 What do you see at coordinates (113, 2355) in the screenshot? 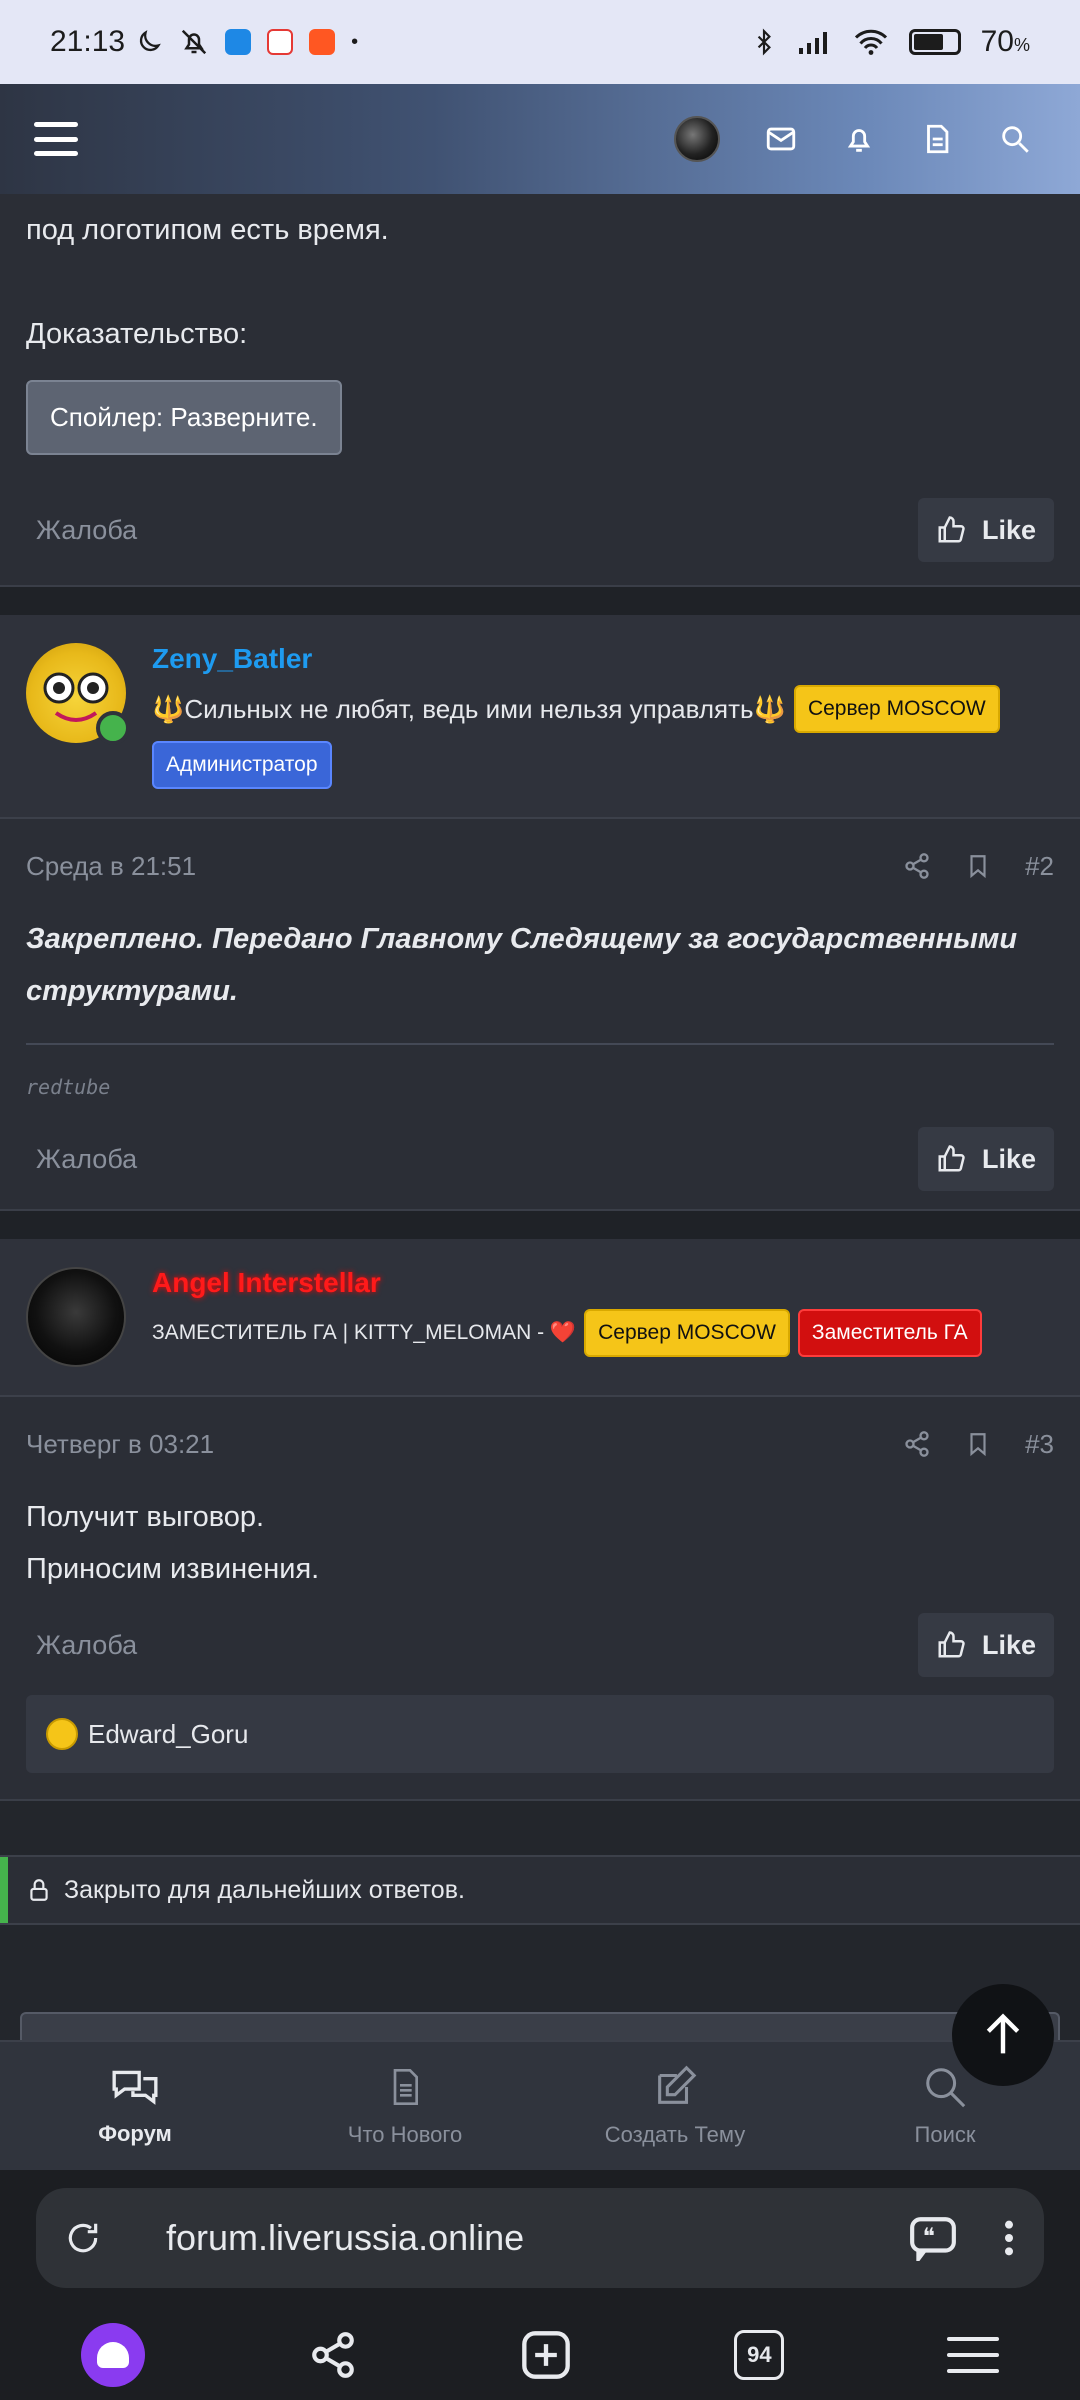
I see `assistant-icon` at bounding box center [113, 2355].